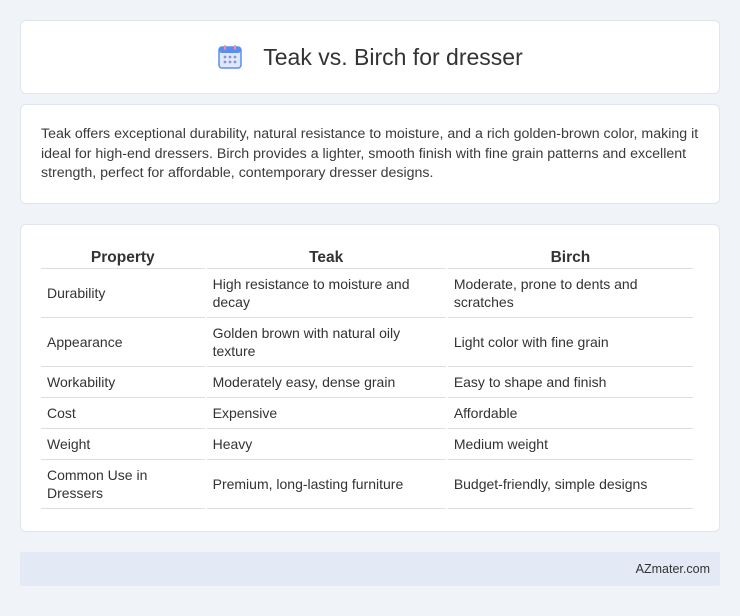 This screenshot has width=740, height=616. I want to click on page-title: Teak vs. Birch for dresser, so click(393, 56).